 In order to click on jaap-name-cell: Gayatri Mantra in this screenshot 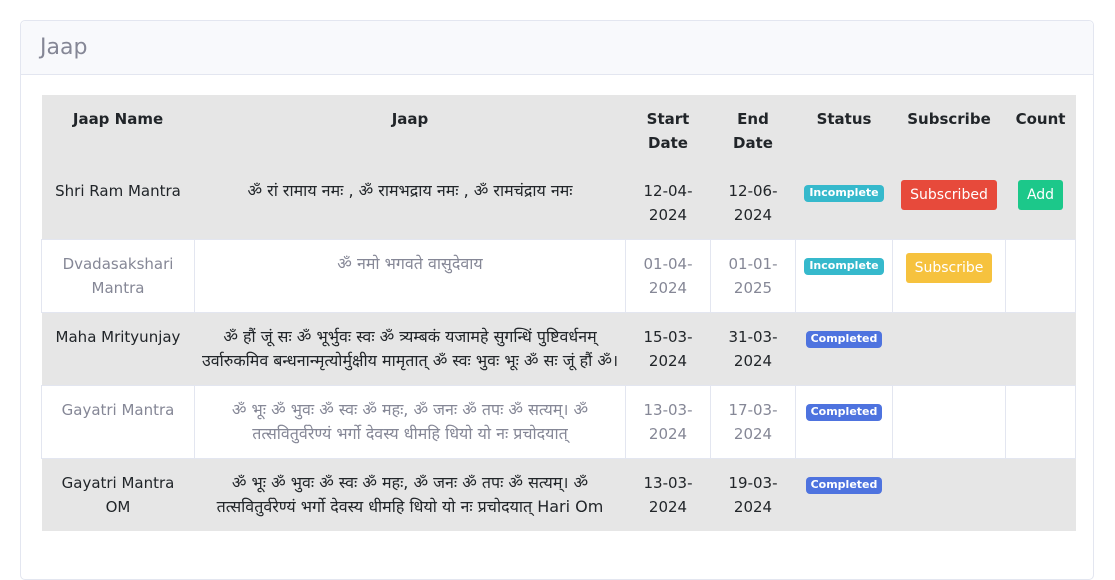, I will do `click(118, 422)`.